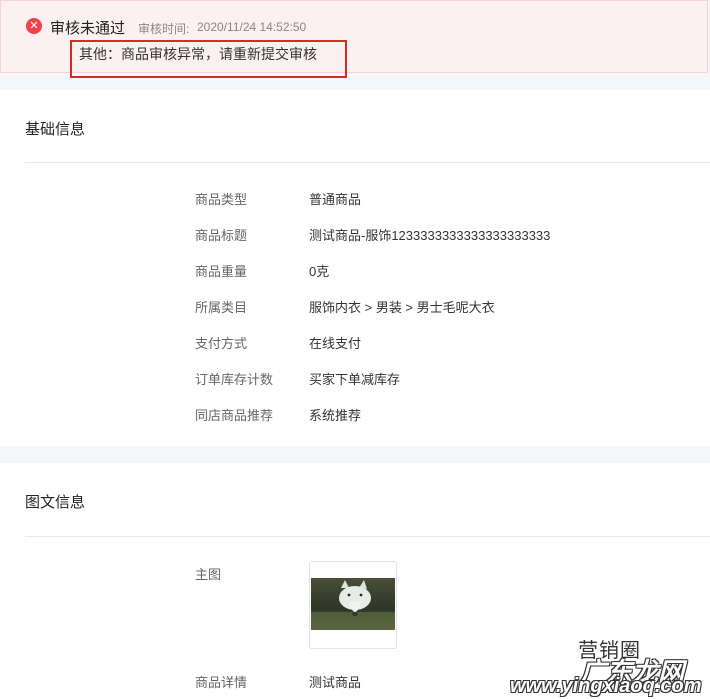 The height and width of the screenshot is (699, 710). I want to click on info-value: 系统推荐, so click(335, 415).